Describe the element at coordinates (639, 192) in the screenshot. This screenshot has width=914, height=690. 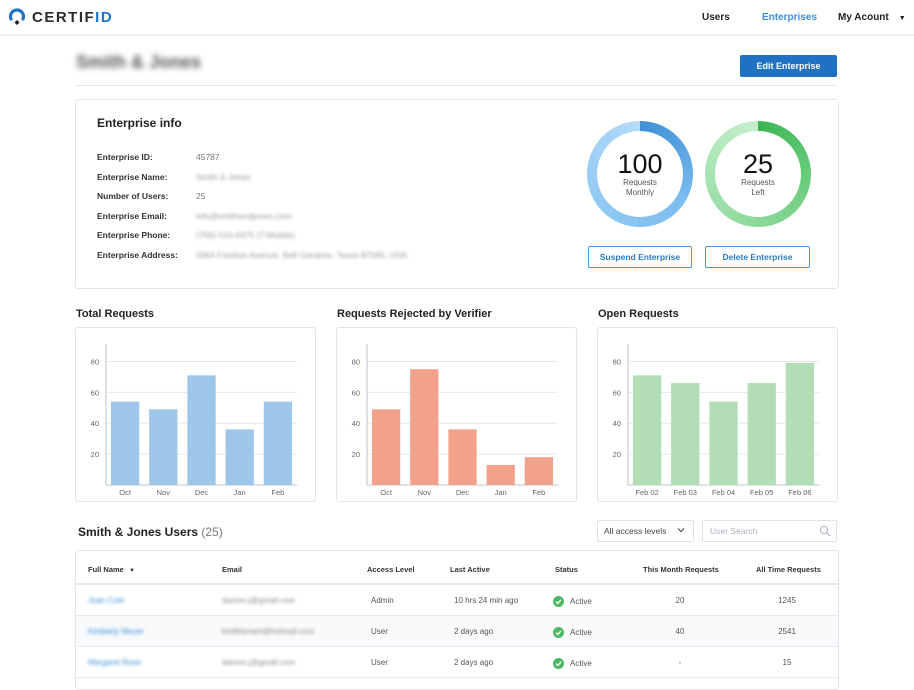
I see `ring-label-line: Monthly` at that location.